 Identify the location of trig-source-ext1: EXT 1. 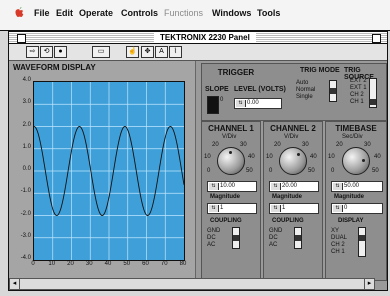
(358, 88).